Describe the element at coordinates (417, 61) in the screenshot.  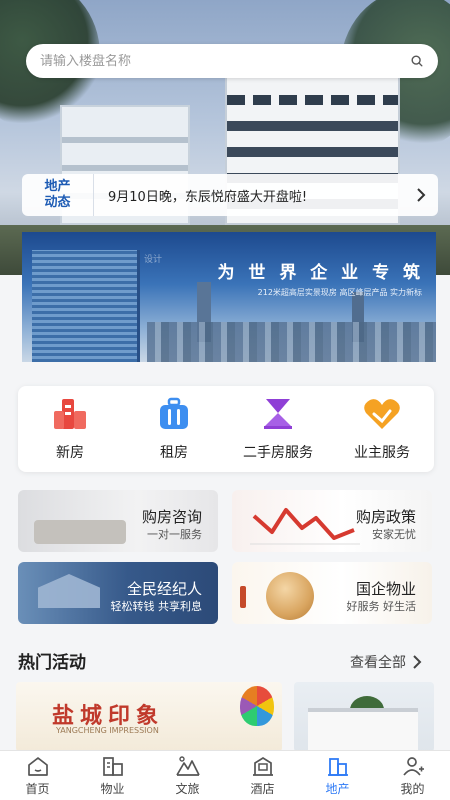
I see `search-icon` at that location.